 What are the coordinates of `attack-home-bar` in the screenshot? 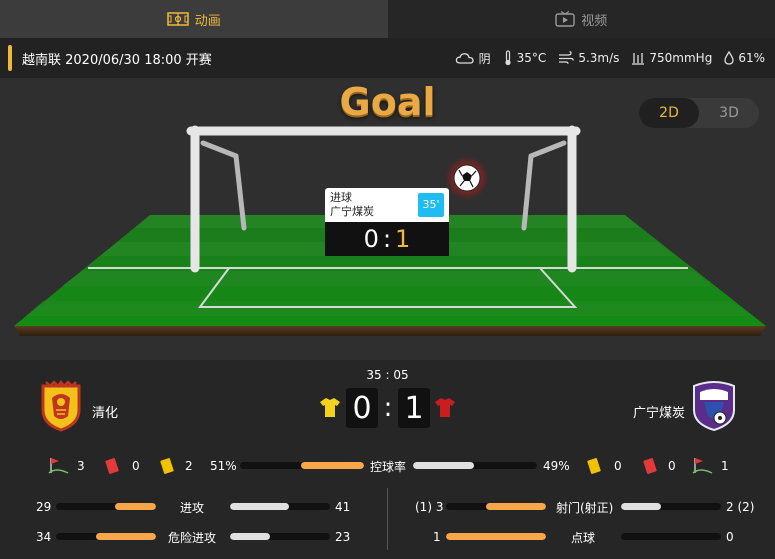 It's located at (106, 506).